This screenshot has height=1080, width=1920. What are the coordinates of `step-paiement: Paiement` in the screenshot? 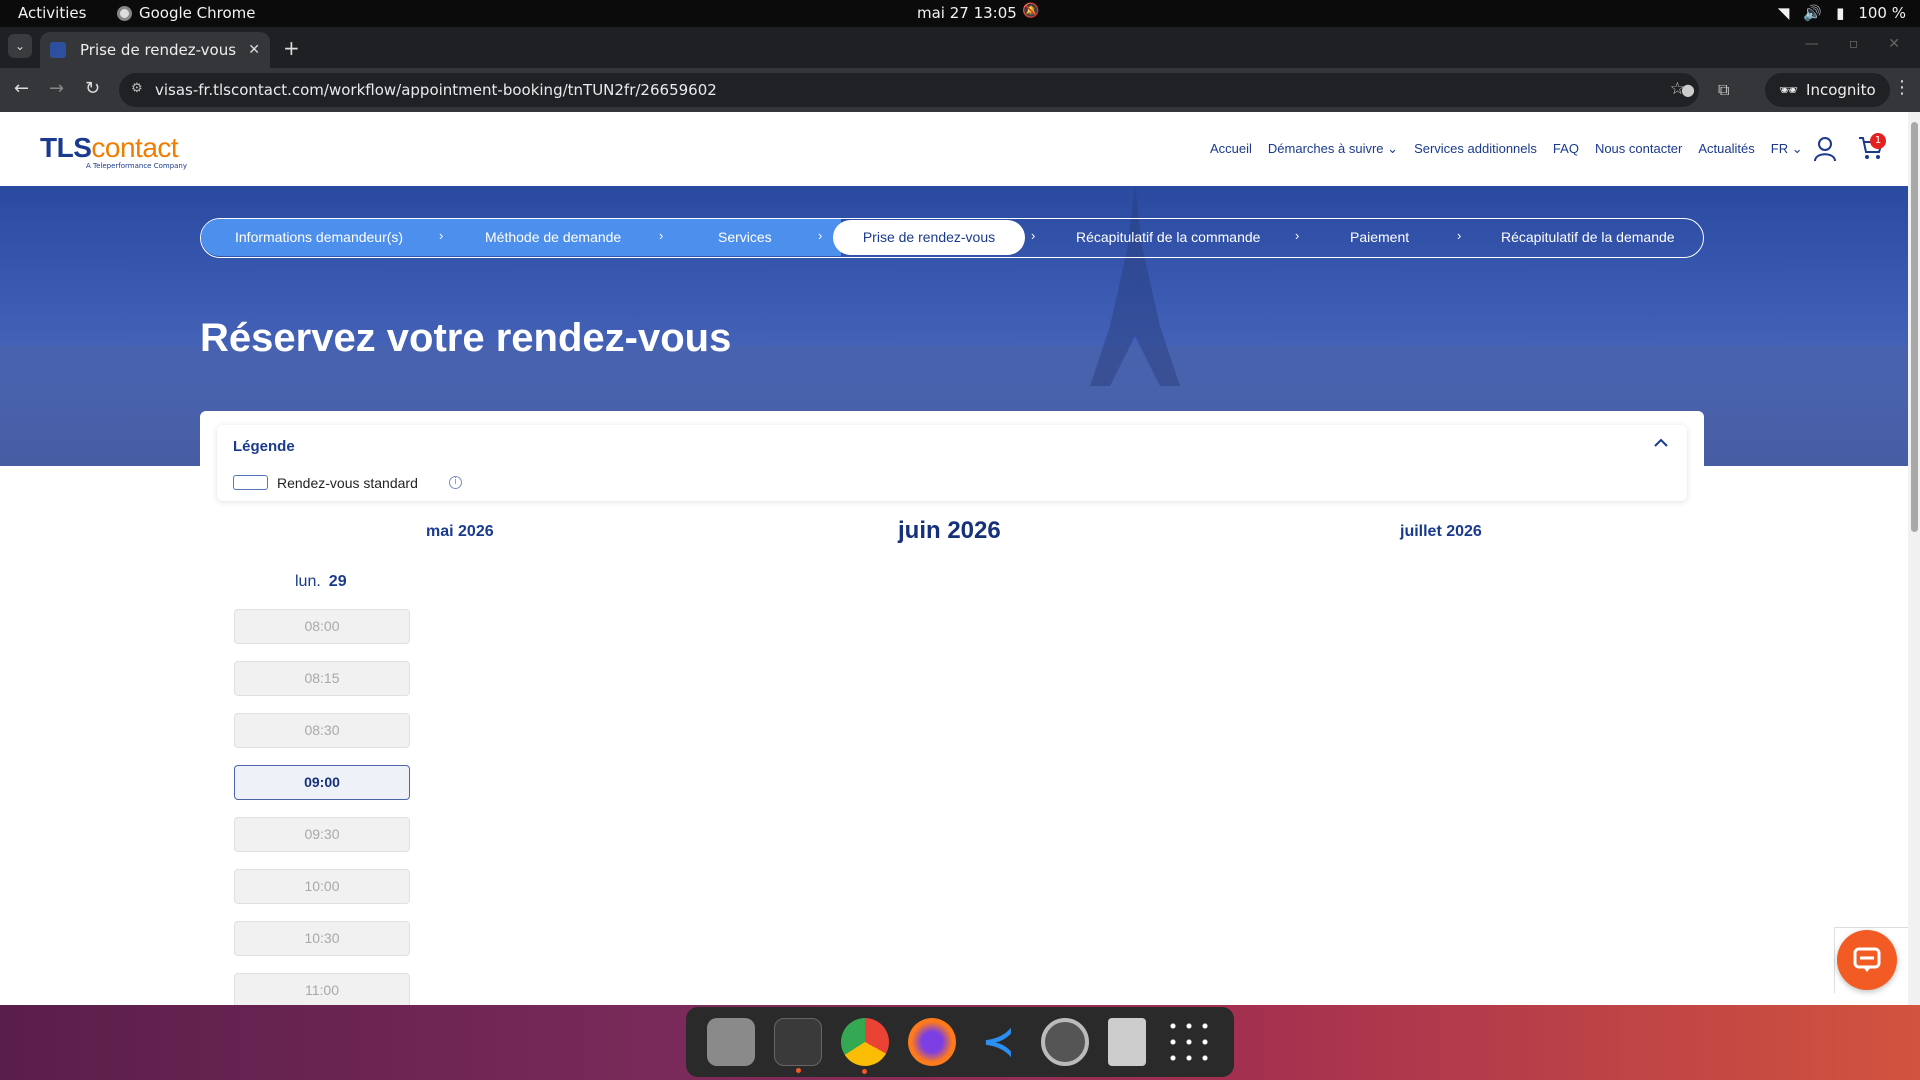 It's located at (1380, 237).